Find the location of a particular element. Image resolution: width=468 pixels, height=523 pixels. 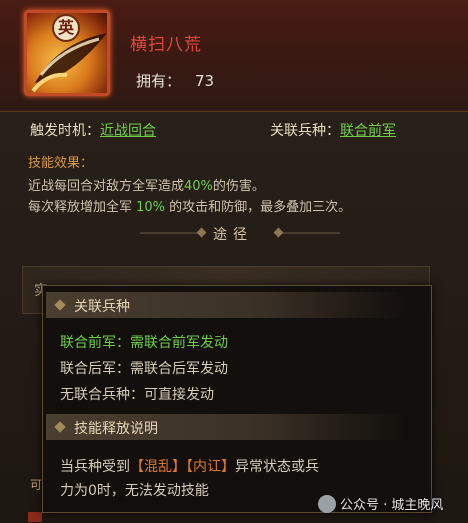

owned-row: 拥有： 73 is located at coordinates (175, 80).